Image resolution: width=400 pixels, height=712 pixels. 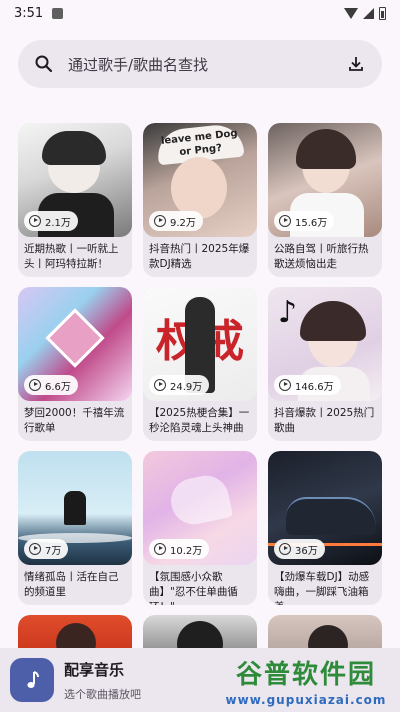 What do you see at coordinates (200, 500) in the screenshot?
I see `cover-butterfly` at bounding box center [200, 500].